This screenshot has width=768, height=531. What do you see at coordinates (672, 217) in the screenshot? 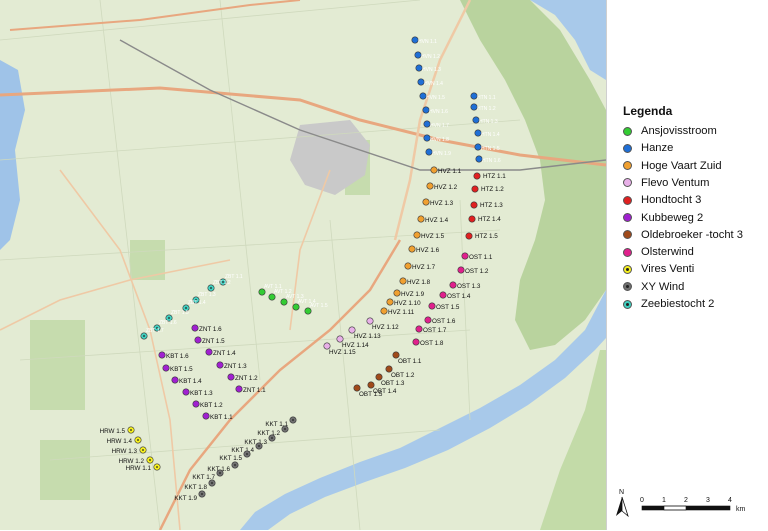
I see `legend-item-label: Kubbeweg 2` at bounding box center [672, 217].